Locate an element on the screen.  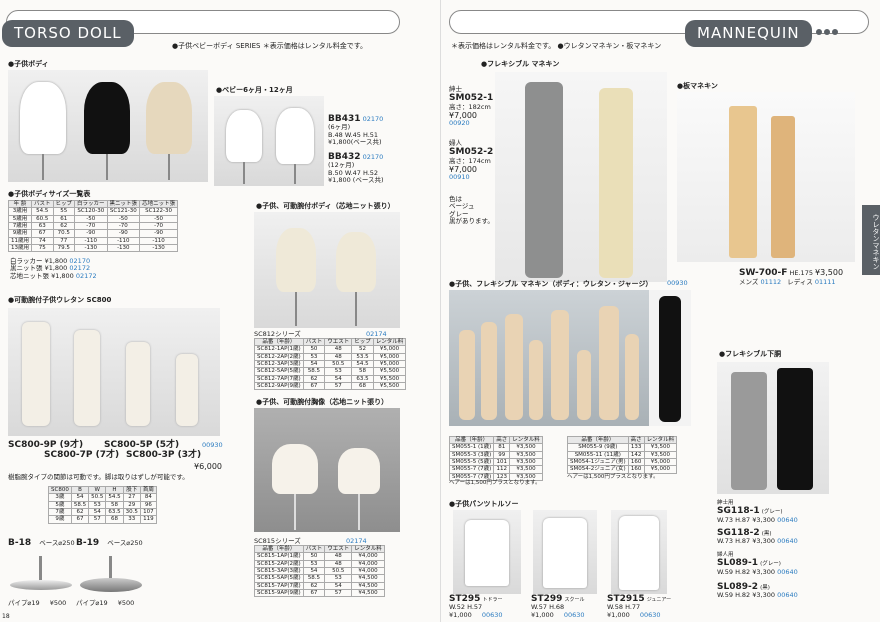
table-header: 黒ニット張 is located at coordinates (123, 204).